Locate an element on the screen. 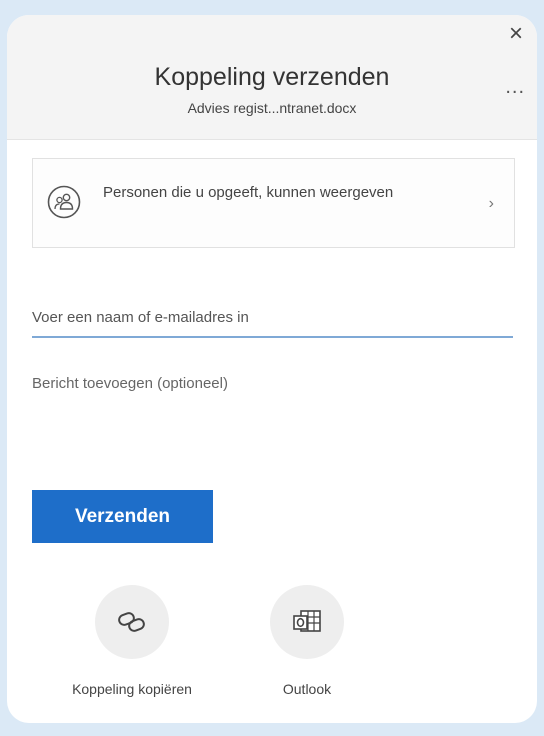 This screenshot has height=736, width=544. outlook-icon is located at coordinates (307, 621).